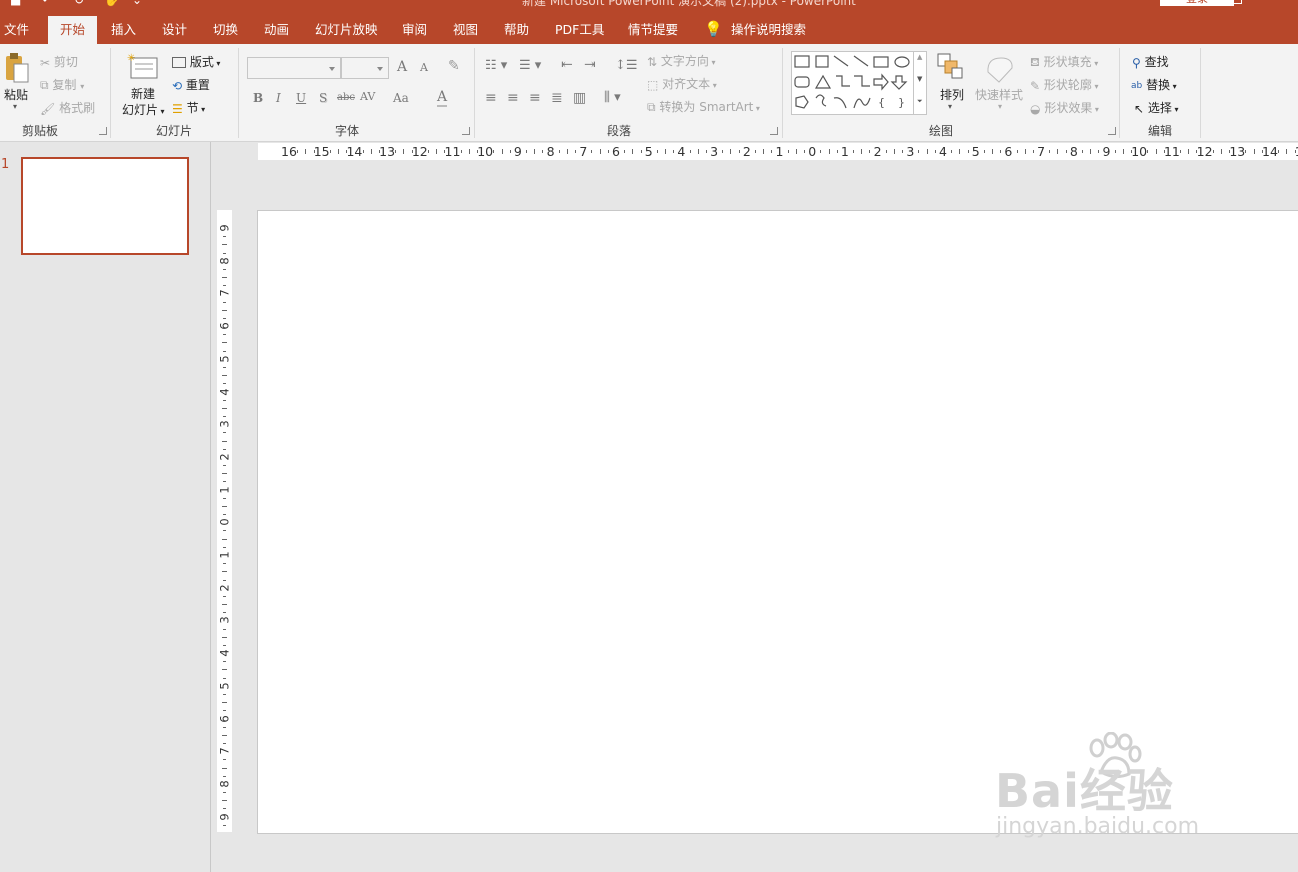 The width and height of the screenshot is (1298, 872). I want to click on font-launcher-icon, so click(466, 131).